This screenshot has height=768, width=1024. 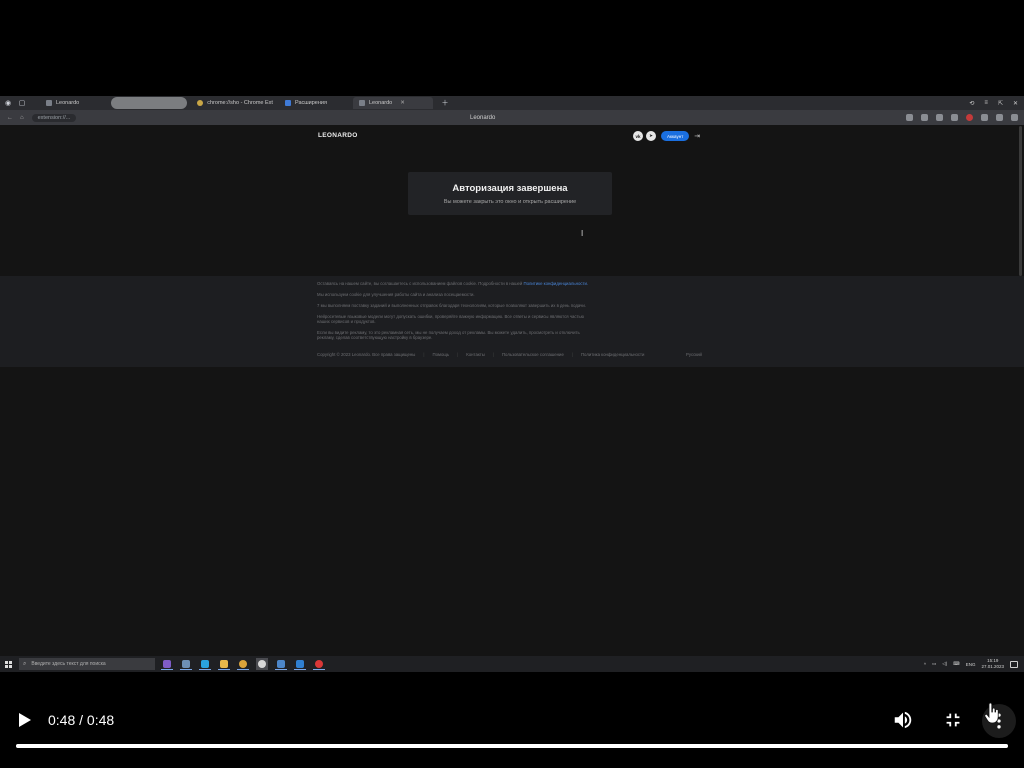 What do you see at coordinates (224, 664) in the screenshot?
I see `app-explorer-icon` at bounding box center [224, 664].